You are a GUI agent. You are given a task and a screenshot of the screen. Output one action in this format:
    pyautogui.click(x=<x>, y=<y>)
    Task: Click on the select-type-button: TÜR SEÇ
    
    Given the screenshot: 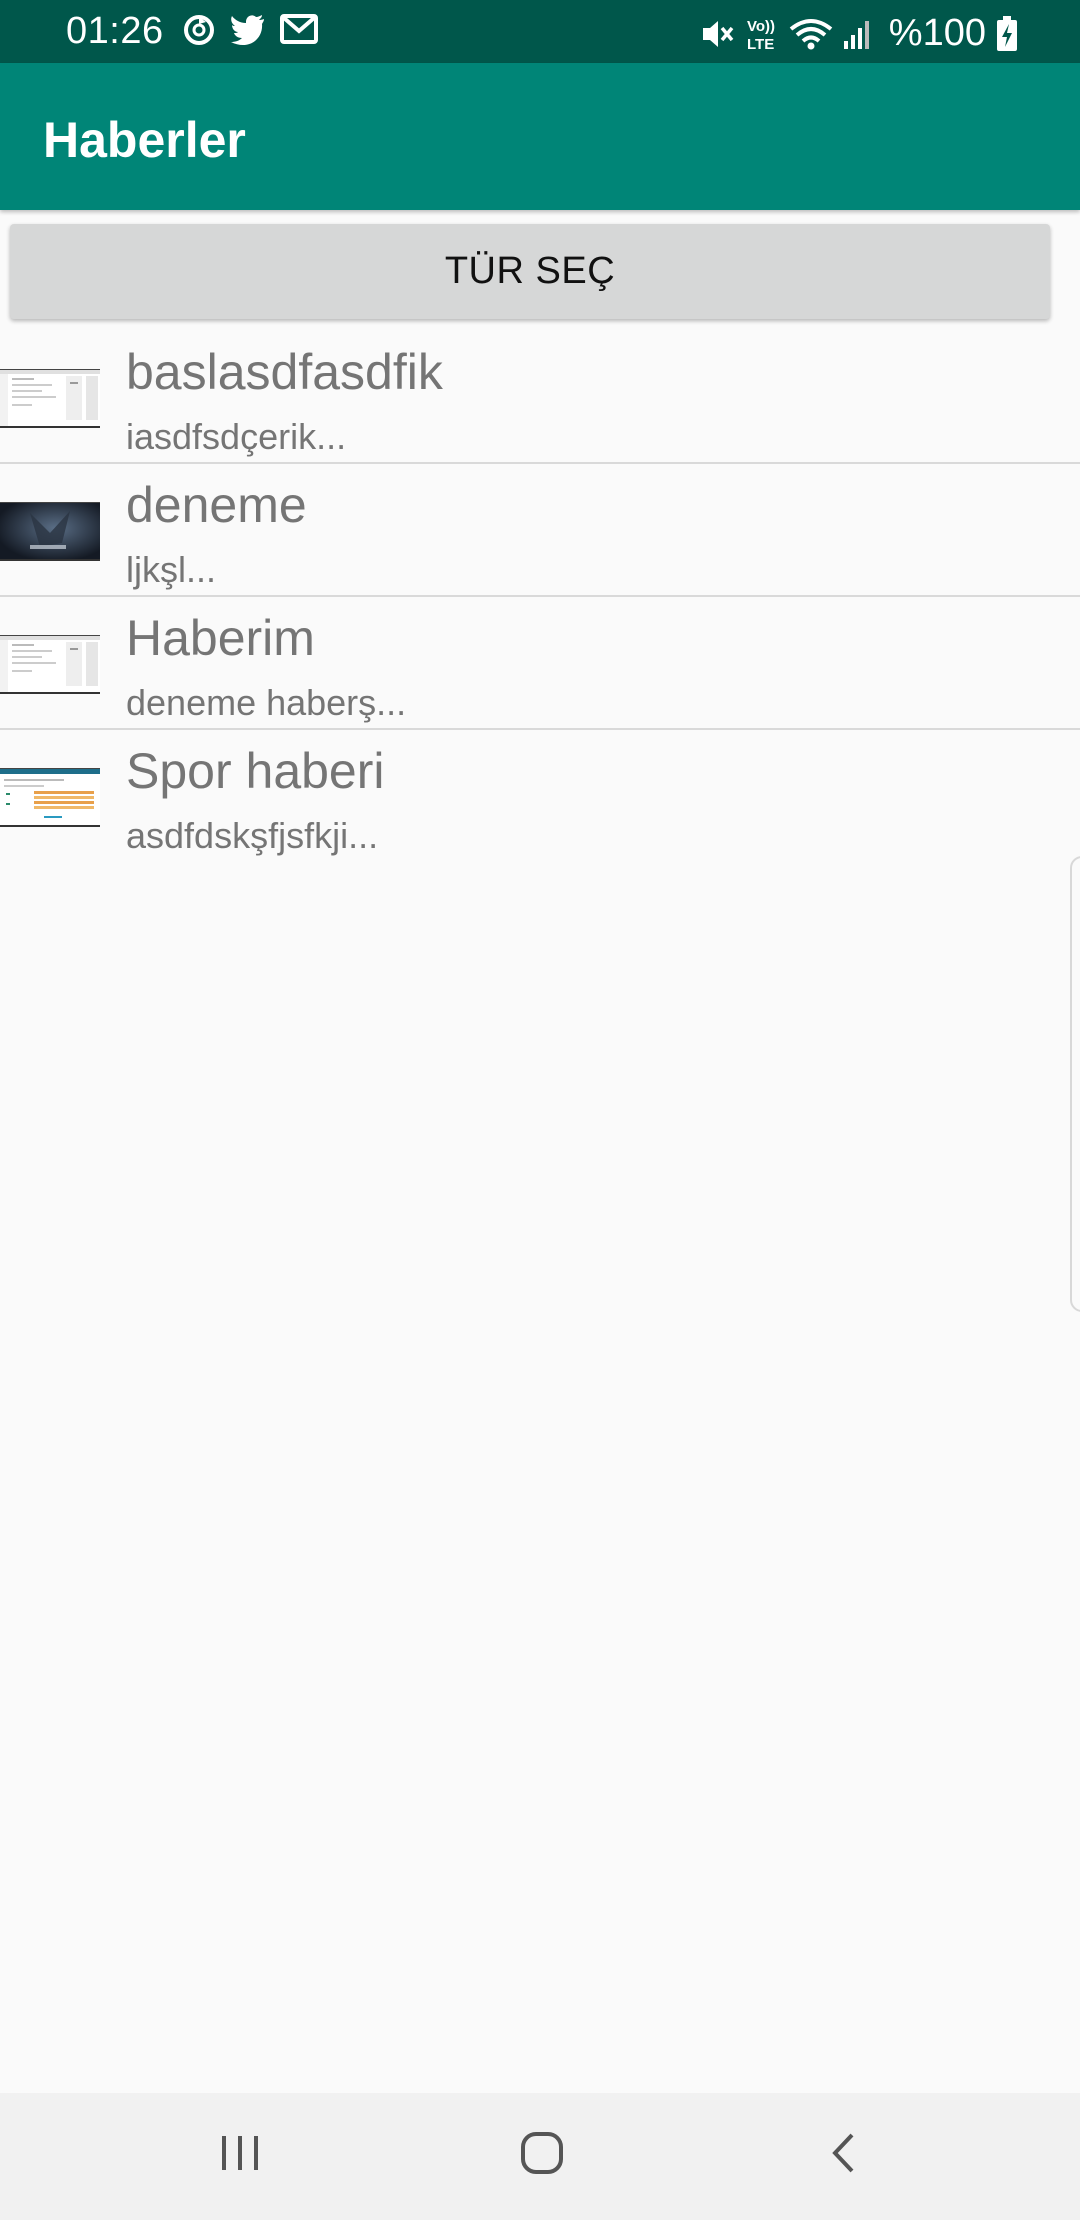 What is the action you would take?
    pyautogui.click(x=530, y=271)
    